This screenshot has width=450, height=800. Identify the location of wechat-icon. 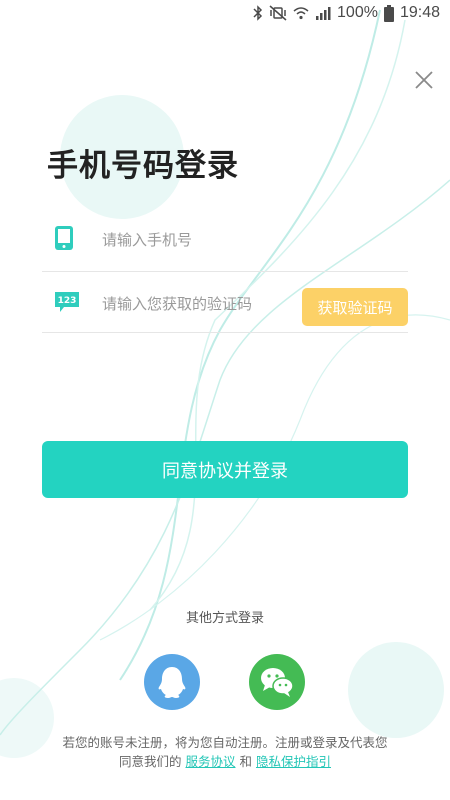
(277, 682).